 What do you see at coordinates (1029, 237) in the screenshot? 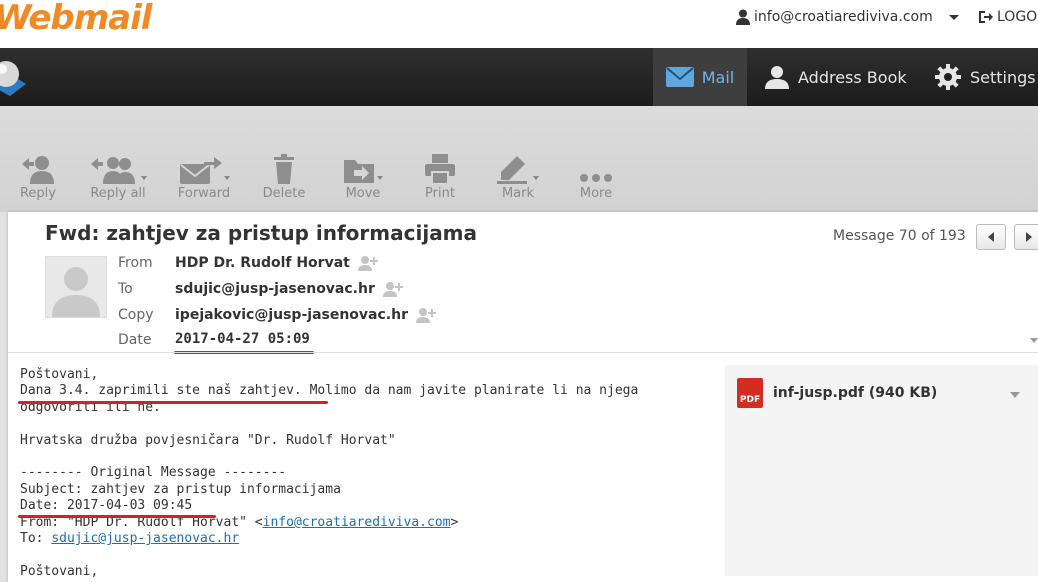
I see `chevron-right-icon` at bounding box center [1029, 237].